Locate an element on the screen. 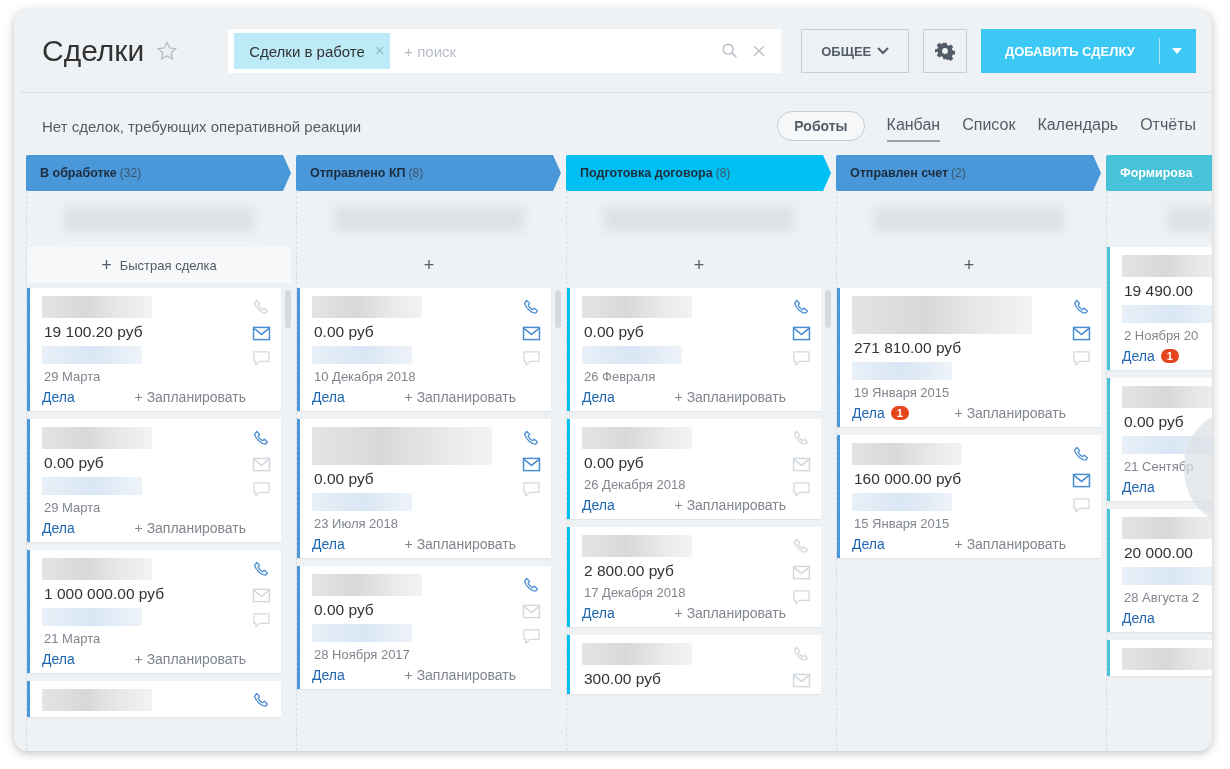  deal-card: 2 800.00 руб 17 Декабря 2018 Дела + Запланировать is located at coordinates (694, 577).